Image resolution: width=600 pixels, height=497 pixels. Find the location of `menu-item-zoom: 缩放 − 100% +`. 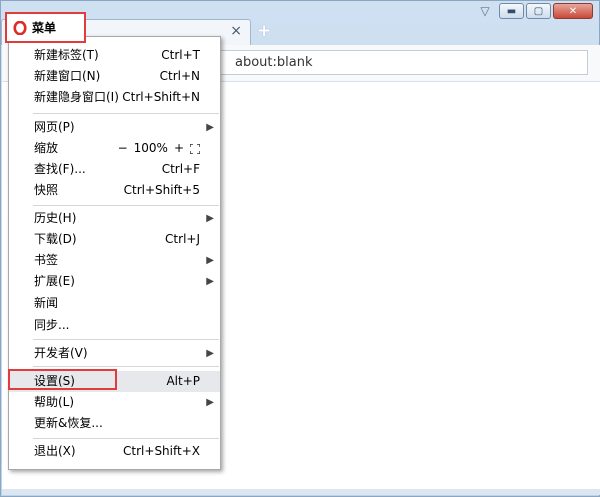

menu-item-zoom: 缩放 − 100% + is located at coordinates (114, 148).